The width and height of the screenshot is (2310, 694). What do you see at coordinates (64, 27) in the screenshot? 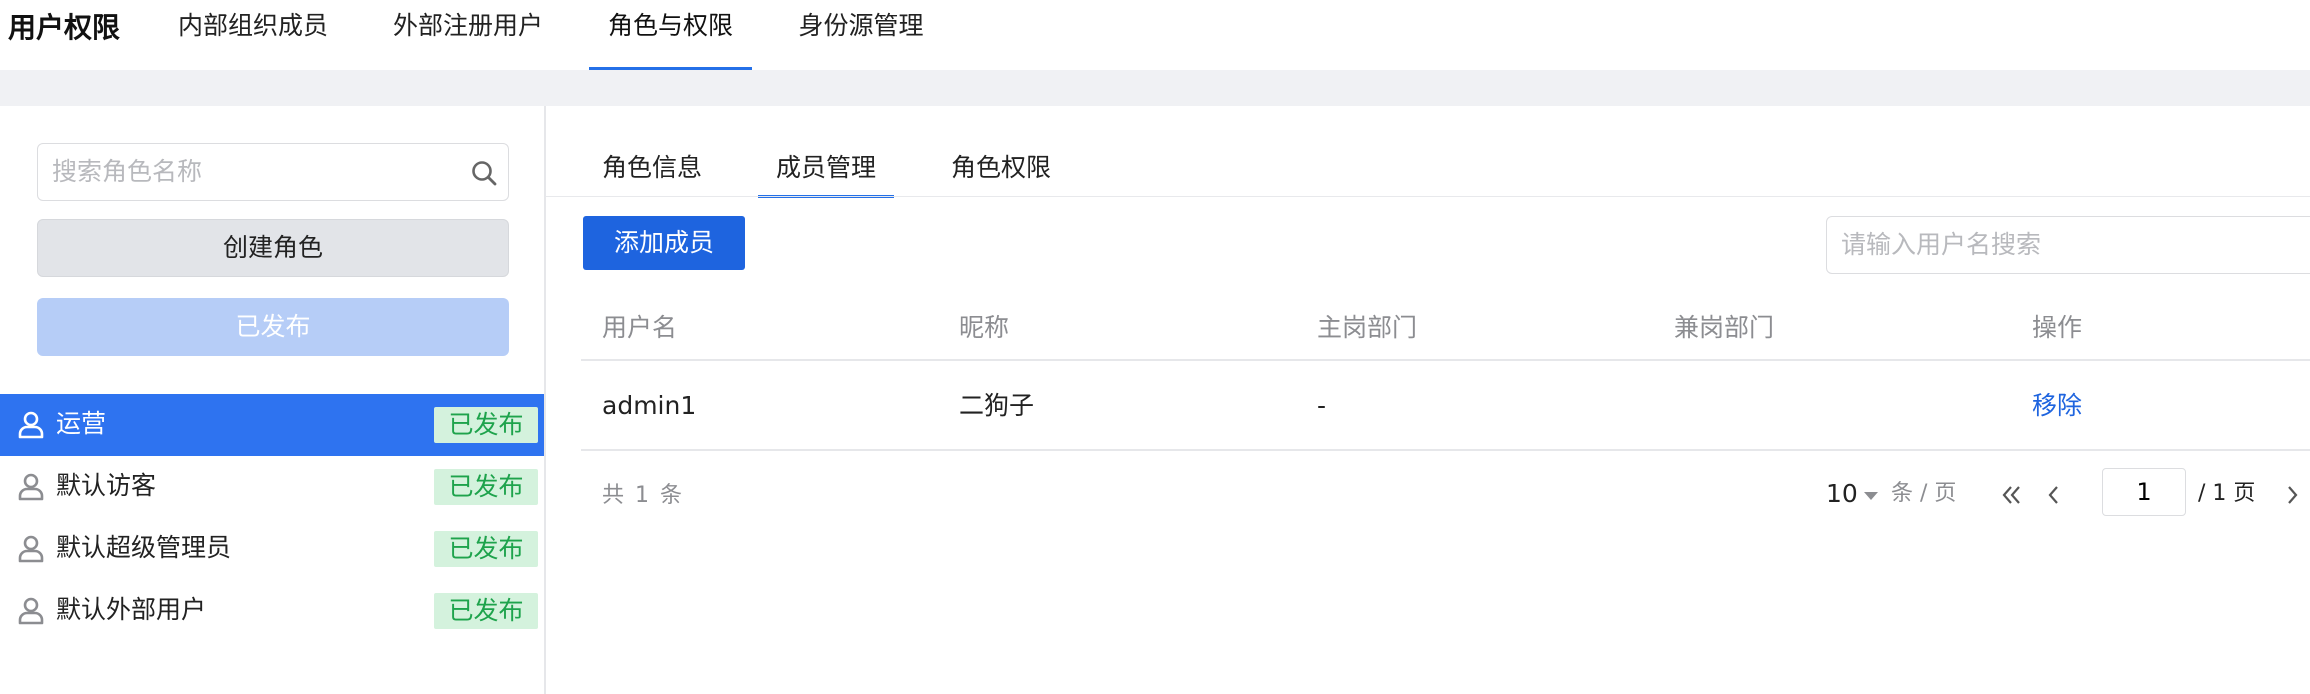
I see `app-title: 用户权限` at bounding box center [64, 27].